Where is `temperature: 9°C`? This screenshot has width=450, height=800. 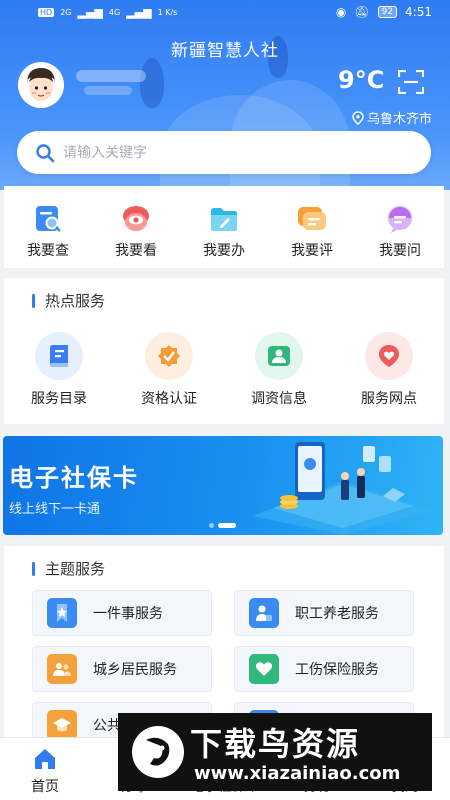
temperature: 9°C is located at coordinates (361, 80).